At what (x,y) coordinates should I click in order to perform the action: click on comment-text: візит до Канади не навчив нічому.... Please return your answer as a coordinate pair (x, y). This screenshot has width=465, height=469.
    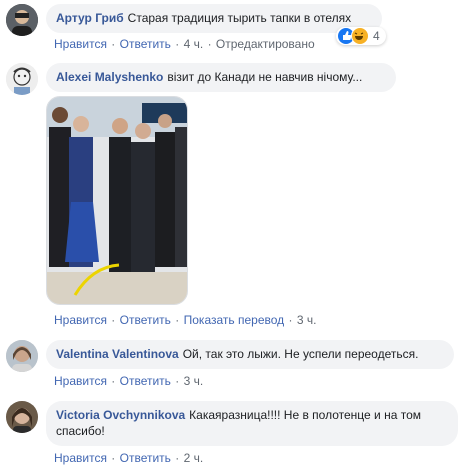
    Looking at the image, I should click on (265, 77).